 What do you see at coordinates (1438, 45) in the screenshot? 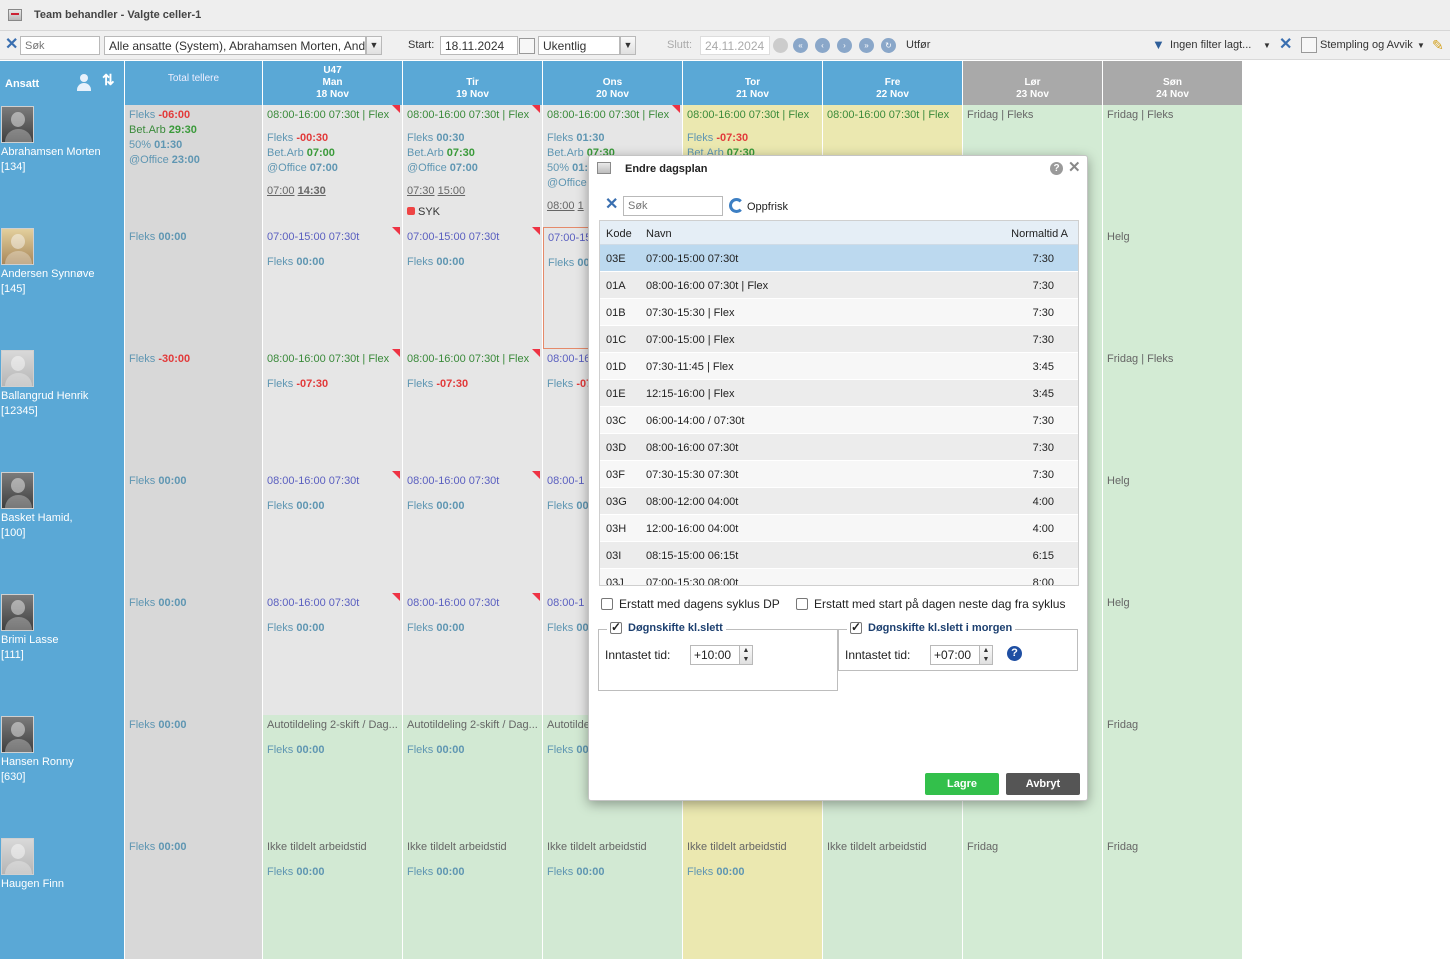
I see `pencil-icon: ✎` at bounding box center [1438, 45].